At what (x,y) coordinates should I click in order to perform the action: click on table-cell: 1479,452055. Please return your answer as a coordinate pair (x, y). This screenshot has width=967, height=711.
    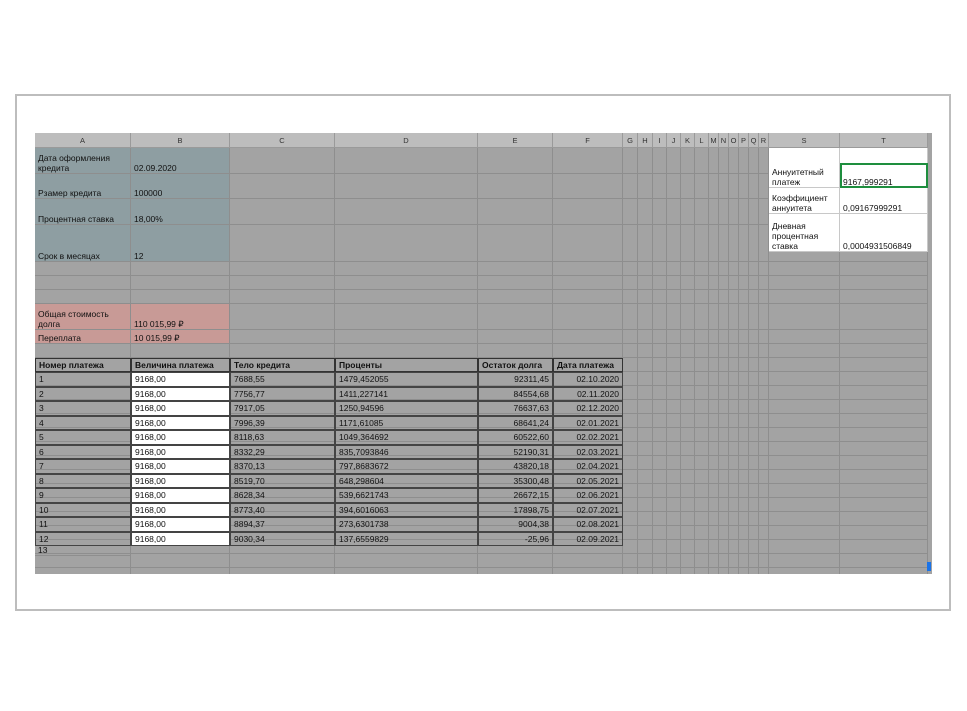
    Looking at the image, I should click on (406, 379).